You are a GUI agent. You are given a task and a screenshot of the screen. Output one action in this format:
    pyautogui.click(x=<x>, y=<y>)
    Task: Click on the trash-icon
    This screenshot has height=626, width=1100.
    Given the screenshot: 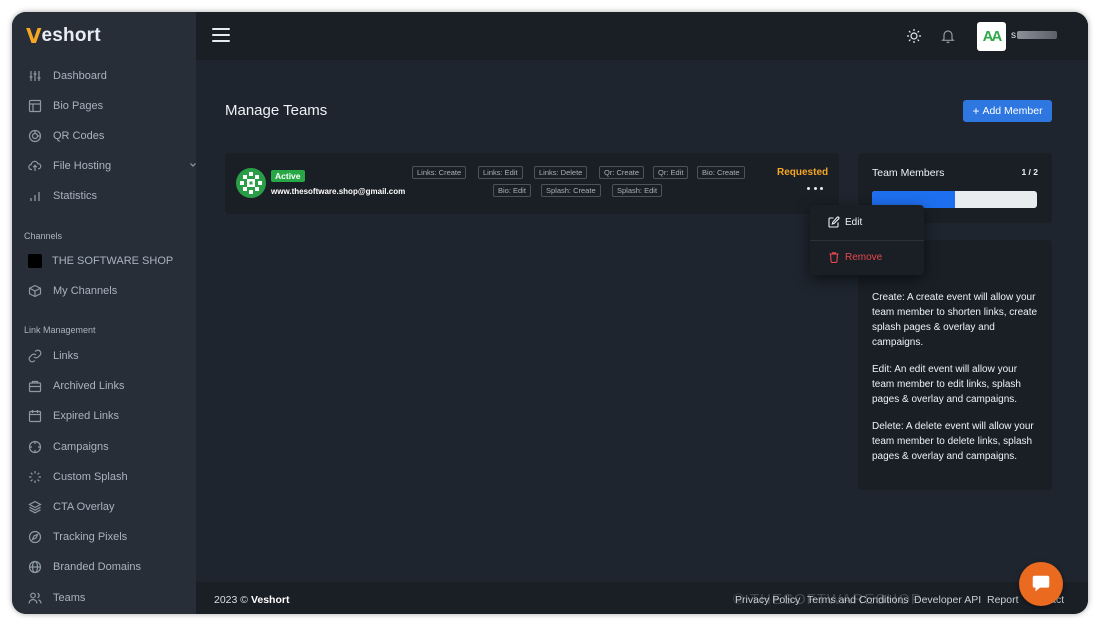 What is the action you would take?
    pyautogui.click(x=834, y=257)
    